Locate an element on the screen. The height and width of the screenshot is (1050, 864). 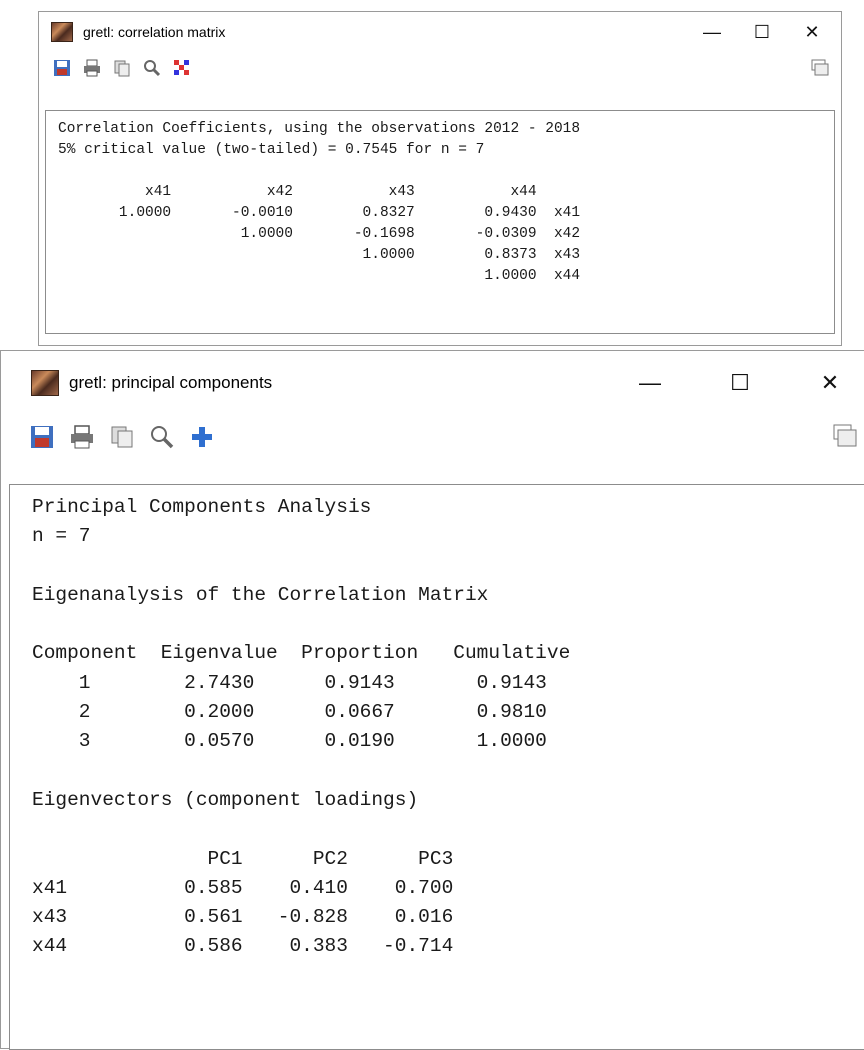
titlebar: gretl: principal components — ☐ ✕ is located at coordinates (432, 383).